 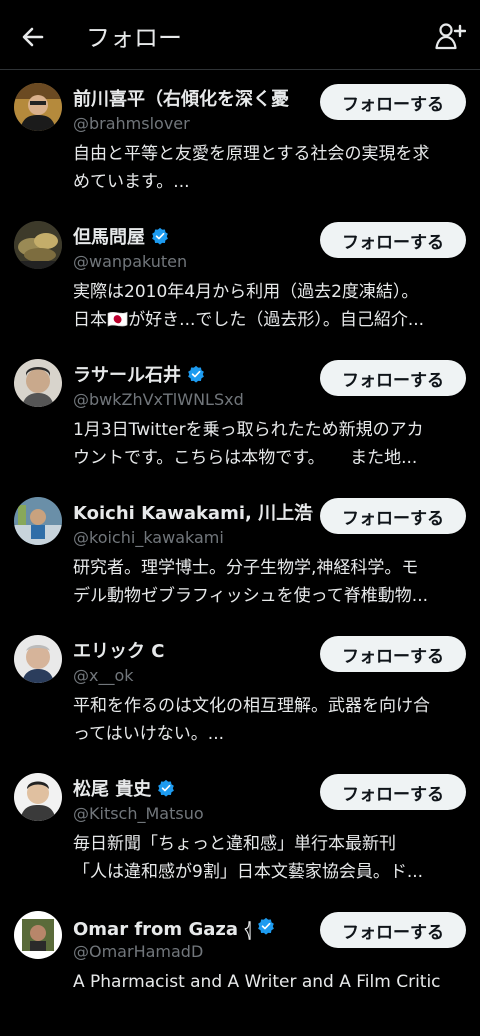 What do you see at coordinates (138, 951) in the screenshot?
I see `user-handle: @OmarHamadD` at bounding box center [138, 951].